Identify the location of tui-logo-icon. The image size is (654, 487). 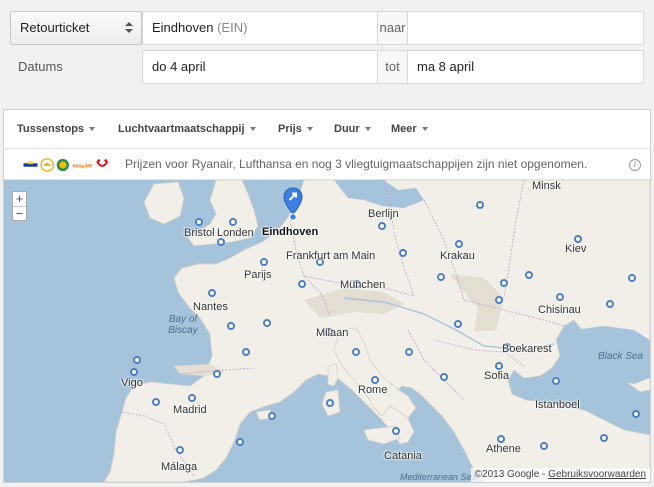
(102, 163).